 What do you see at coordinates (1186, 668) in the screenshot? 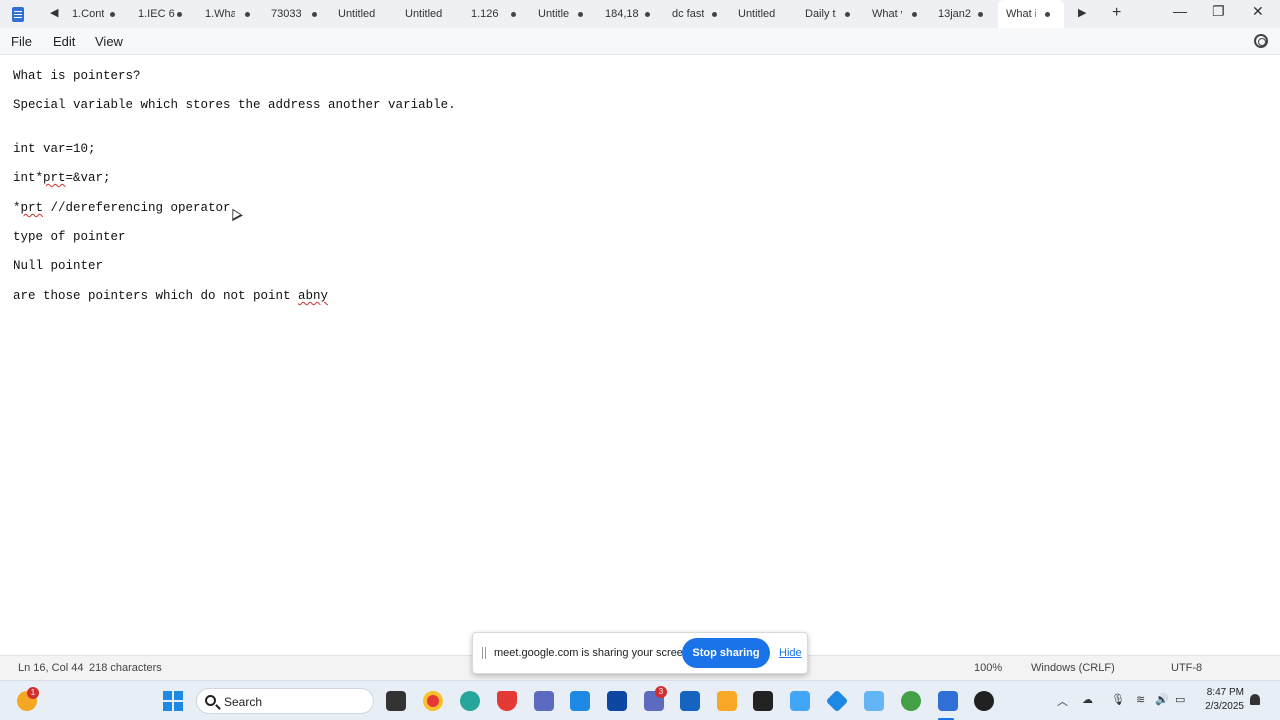
I see `encoding: UTF-8` at bounding box center [1186, 668].